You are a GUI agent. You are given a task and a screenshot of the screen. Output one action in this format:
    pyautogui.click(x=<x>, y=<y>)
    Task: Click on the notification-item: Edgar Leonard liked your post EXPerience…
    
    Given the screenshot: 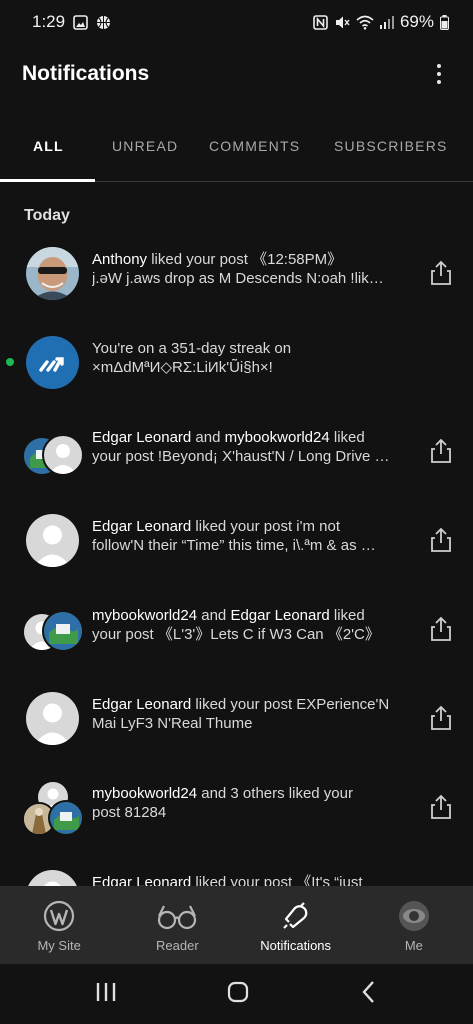 What is the action you would take?
    pyautogui.click(x=236, y=721)
    